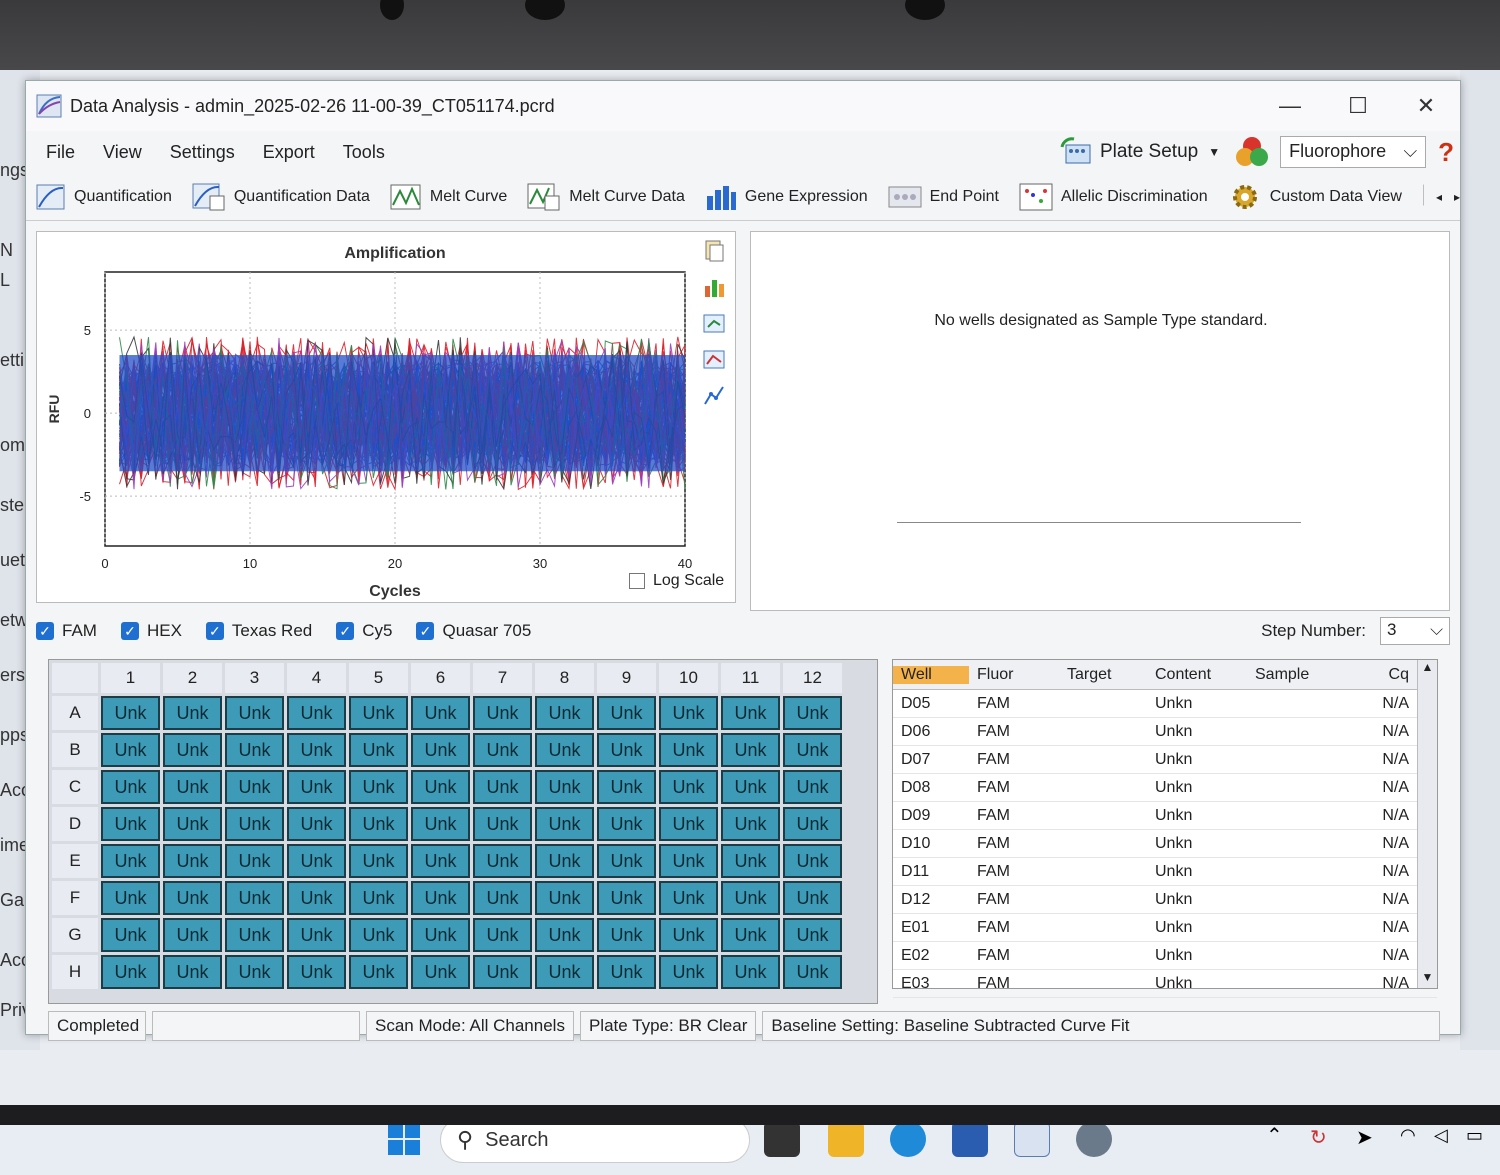  What do you see at coordinates (60, 152) in the screenshot?
I see `menu-file: File` at bounding box center [60, 152].